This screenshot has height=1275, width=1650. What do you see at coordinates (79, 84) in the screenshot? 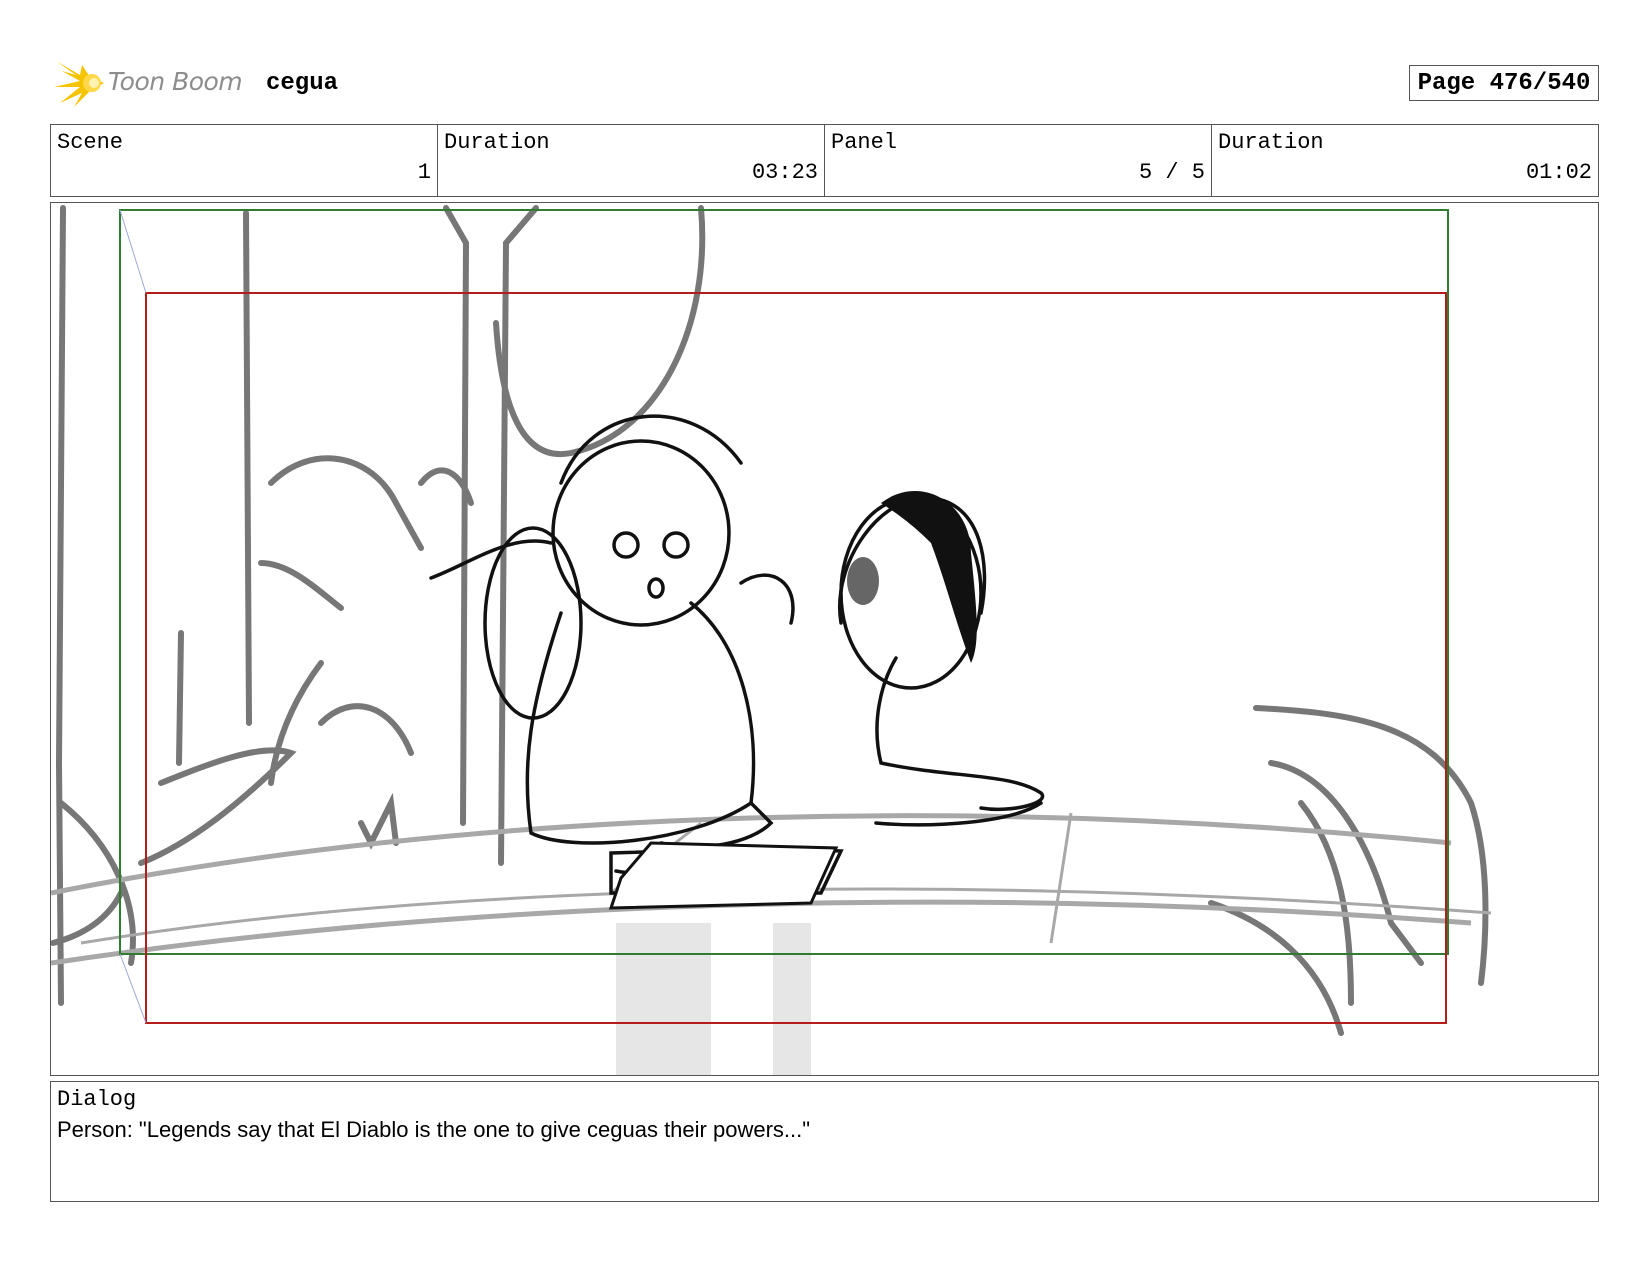
I see `burst-icon` at bounding box center [79, 84].